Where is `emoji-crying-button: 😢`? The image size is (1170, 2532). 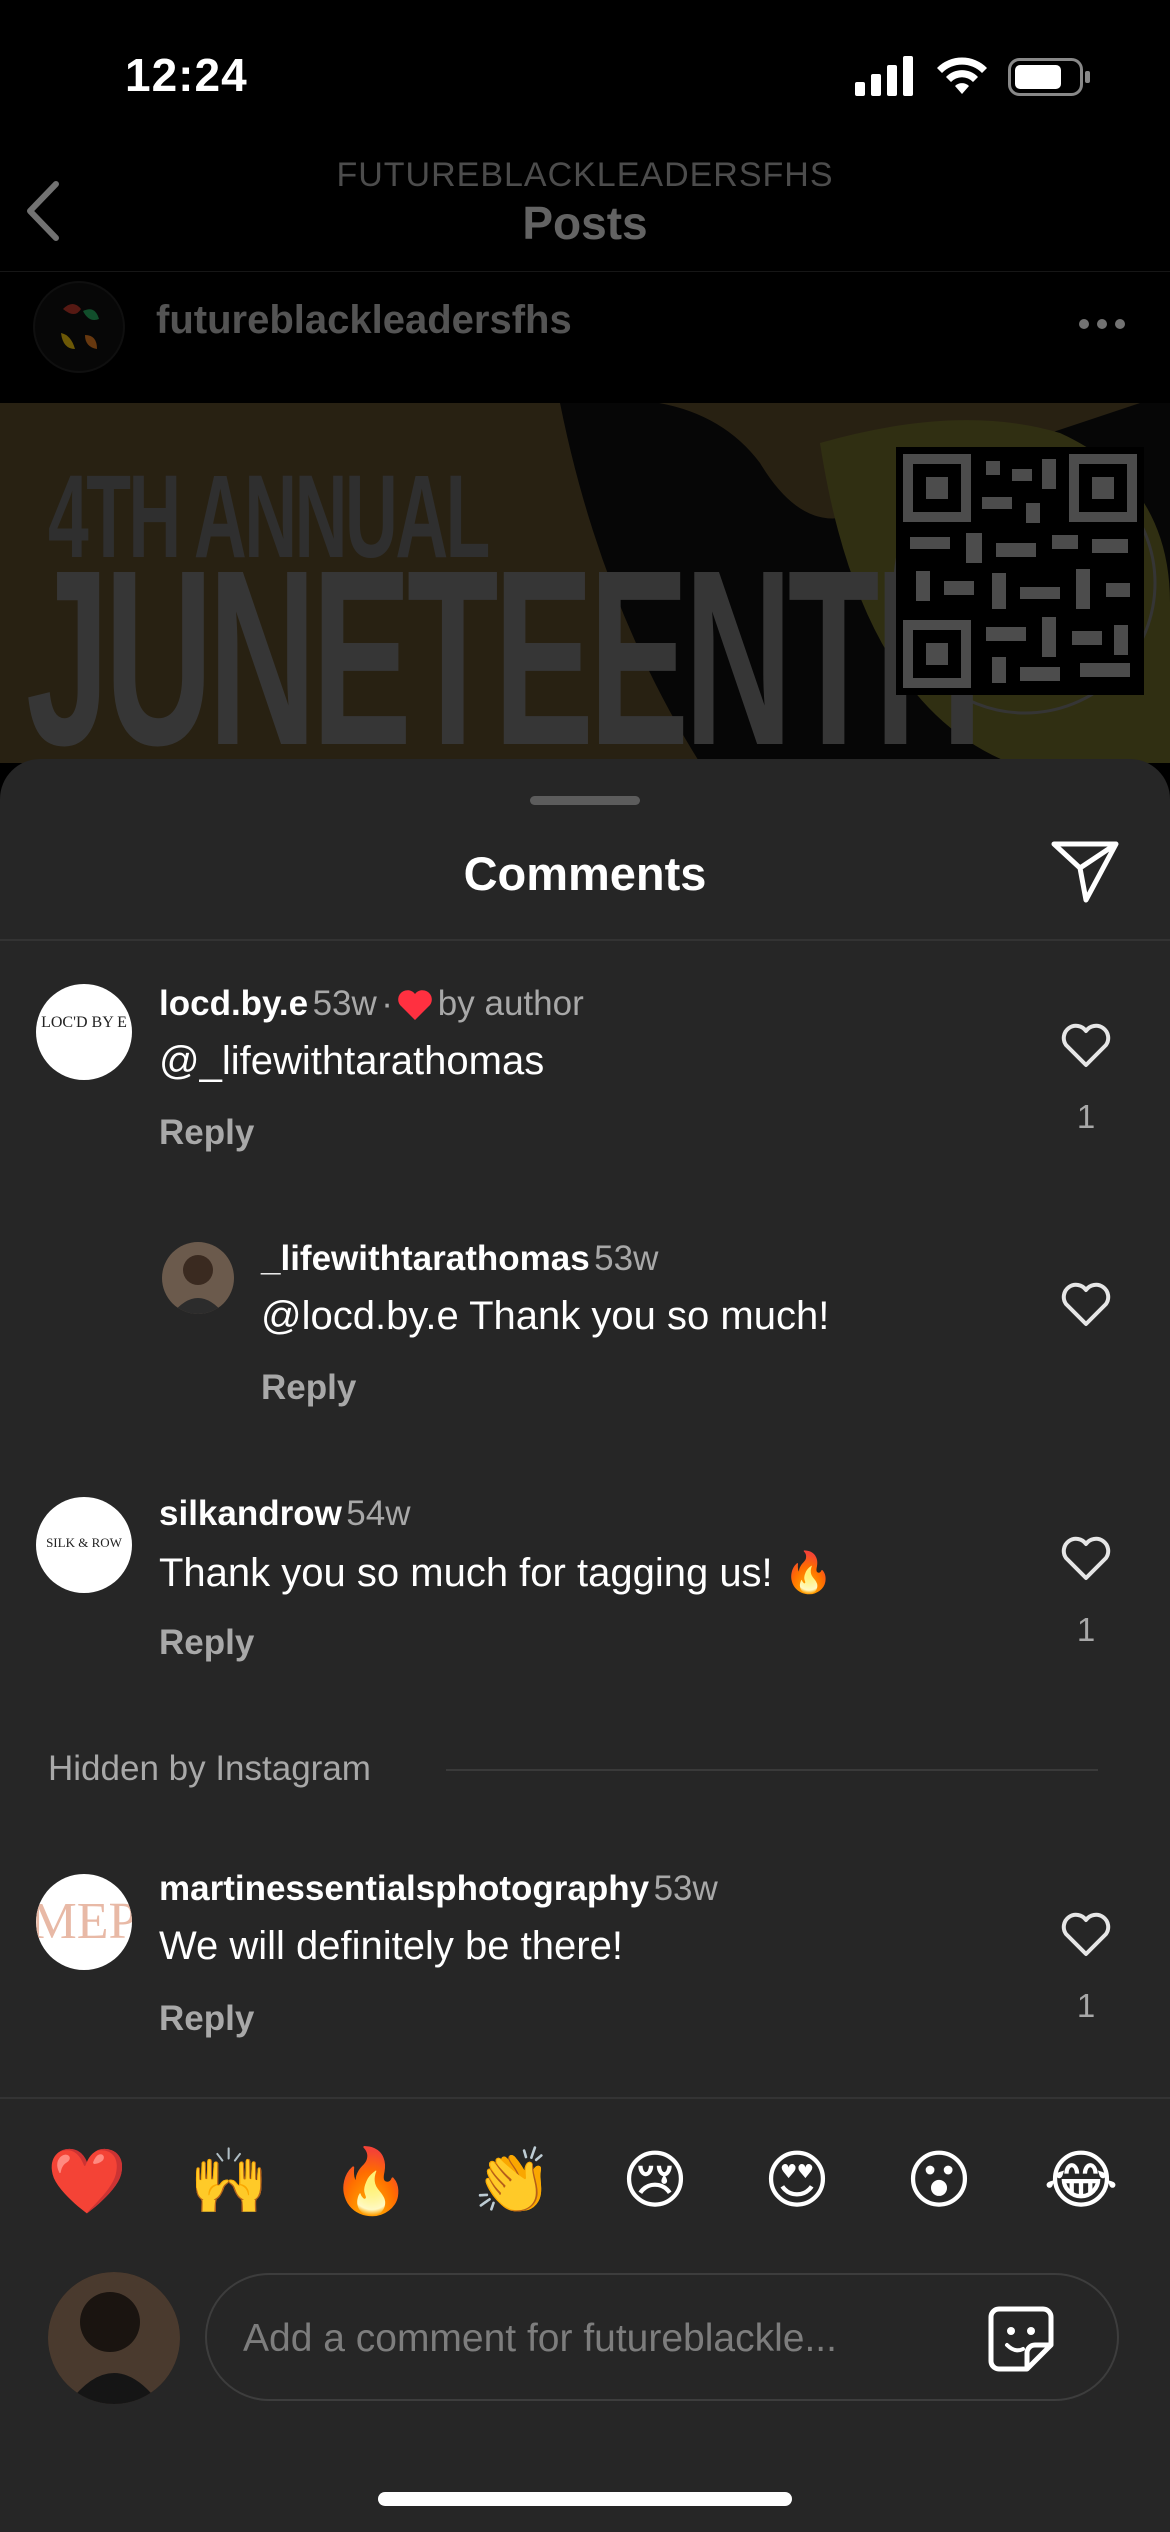
emoji-crying-button: 😢 is located at coordinates (655, 2181).